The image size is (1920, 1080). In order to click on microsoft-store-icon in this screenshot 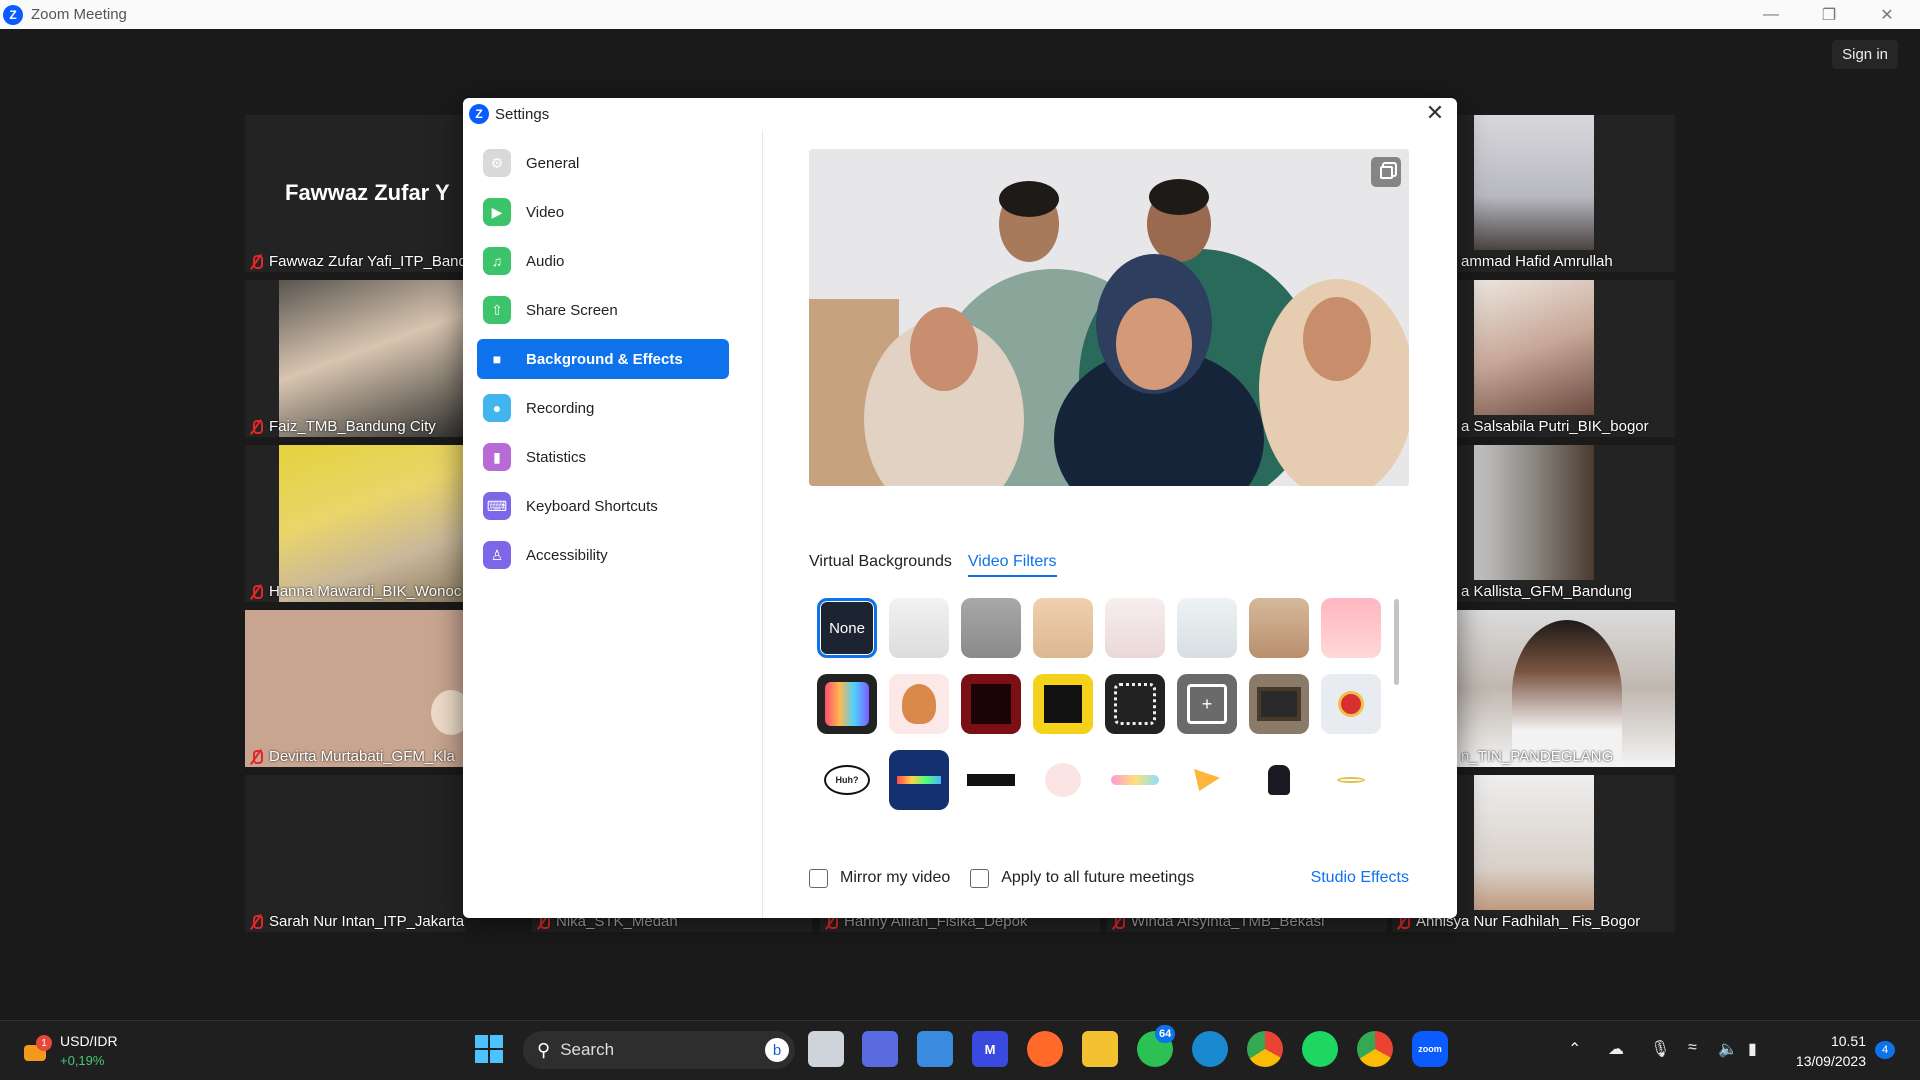, I will do `click(935, 1049)`.